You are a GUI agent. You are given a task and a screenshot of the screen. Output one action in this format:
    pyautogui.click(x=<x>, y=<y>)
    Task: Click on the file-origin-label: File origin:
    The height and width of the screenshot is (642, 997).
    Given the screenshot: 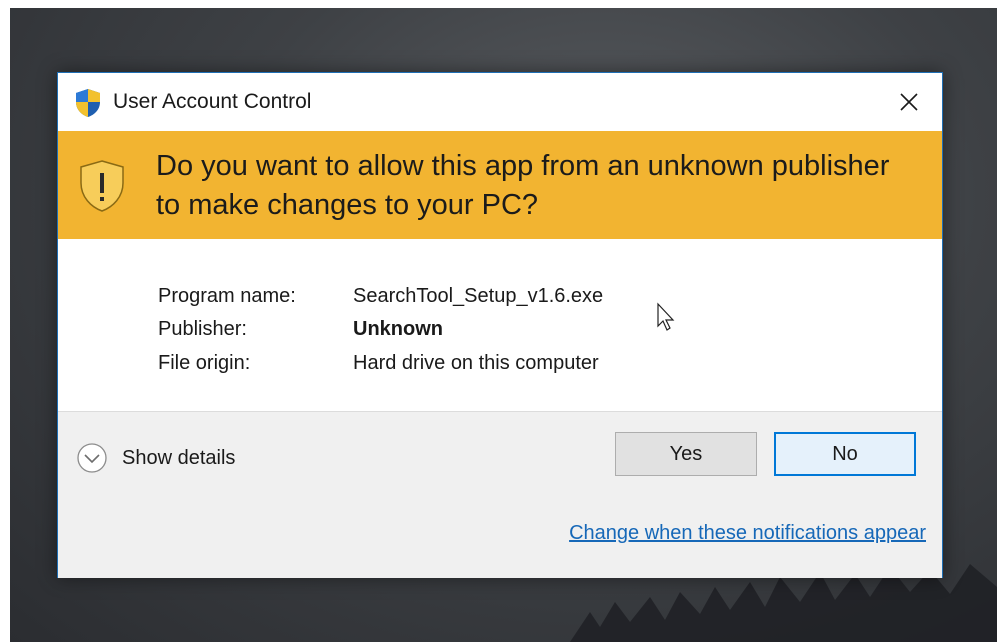 What is the action you would take?
    pyautogui.click(x=204, y=363)
    